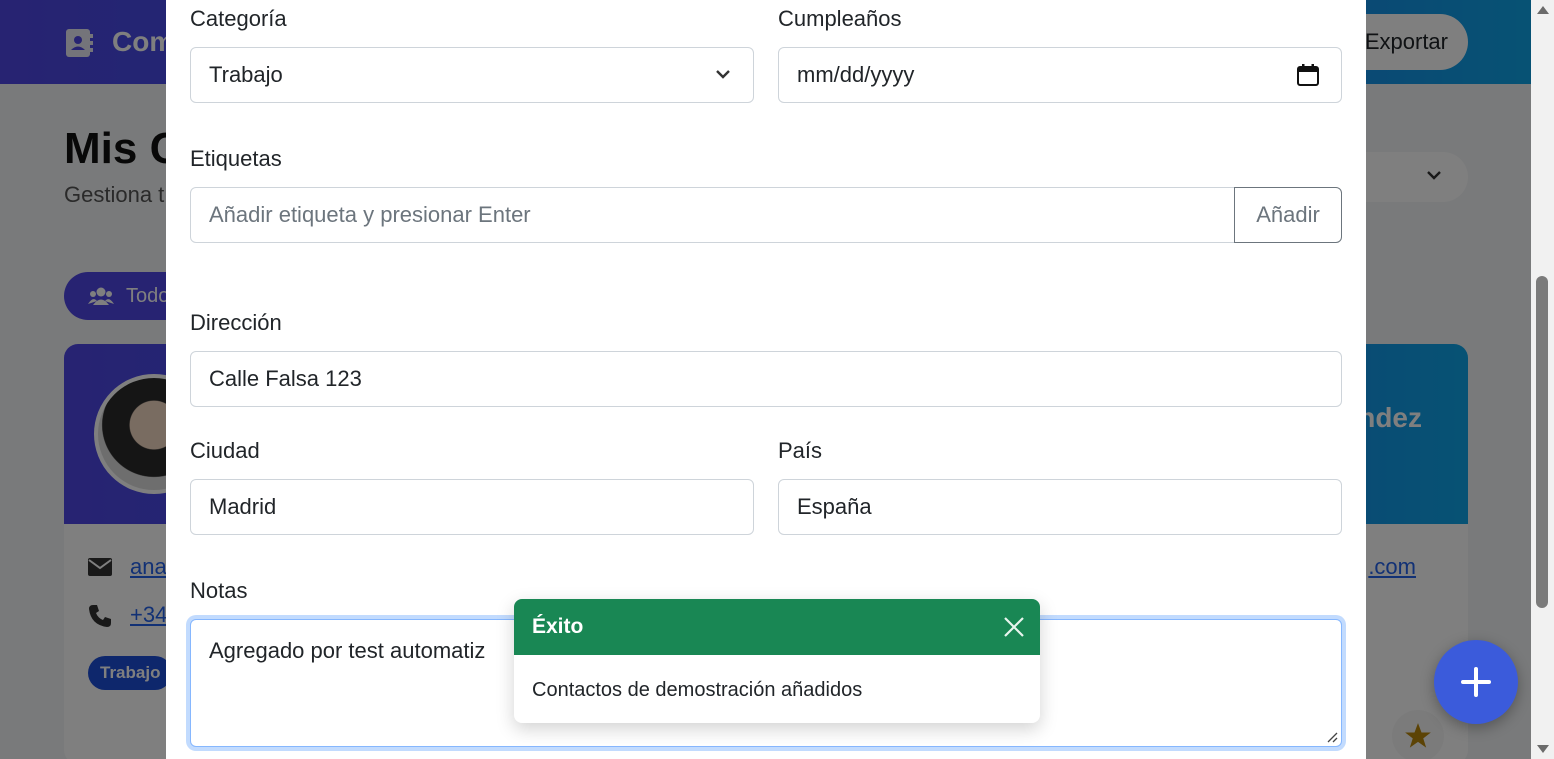 This screenshot has width=1554, height=759. Describe the element at coordinates (1060, 75) in the screenshot. I see `birthday-input: mm/dd/yyyy` at that location.